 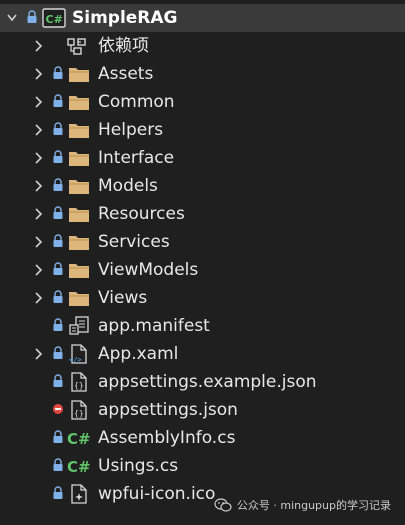 What do you see at coordinates (148, 270) in the screenshot?
I see `folder-label: ViewModels` at bounding box center [148, 270].